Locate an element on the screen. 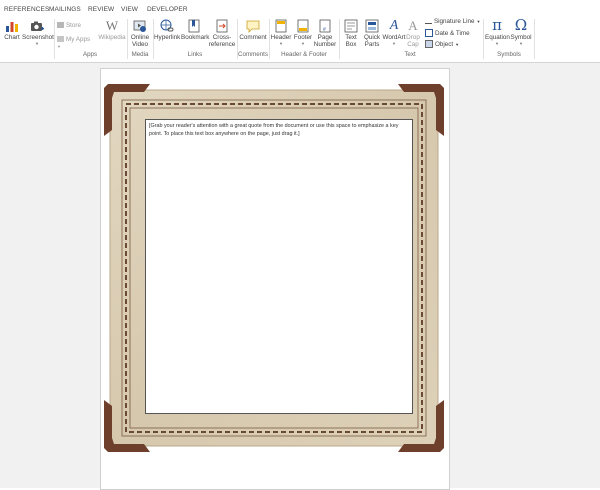  text-box-button: Text Box is located at coordinates (351, 33).